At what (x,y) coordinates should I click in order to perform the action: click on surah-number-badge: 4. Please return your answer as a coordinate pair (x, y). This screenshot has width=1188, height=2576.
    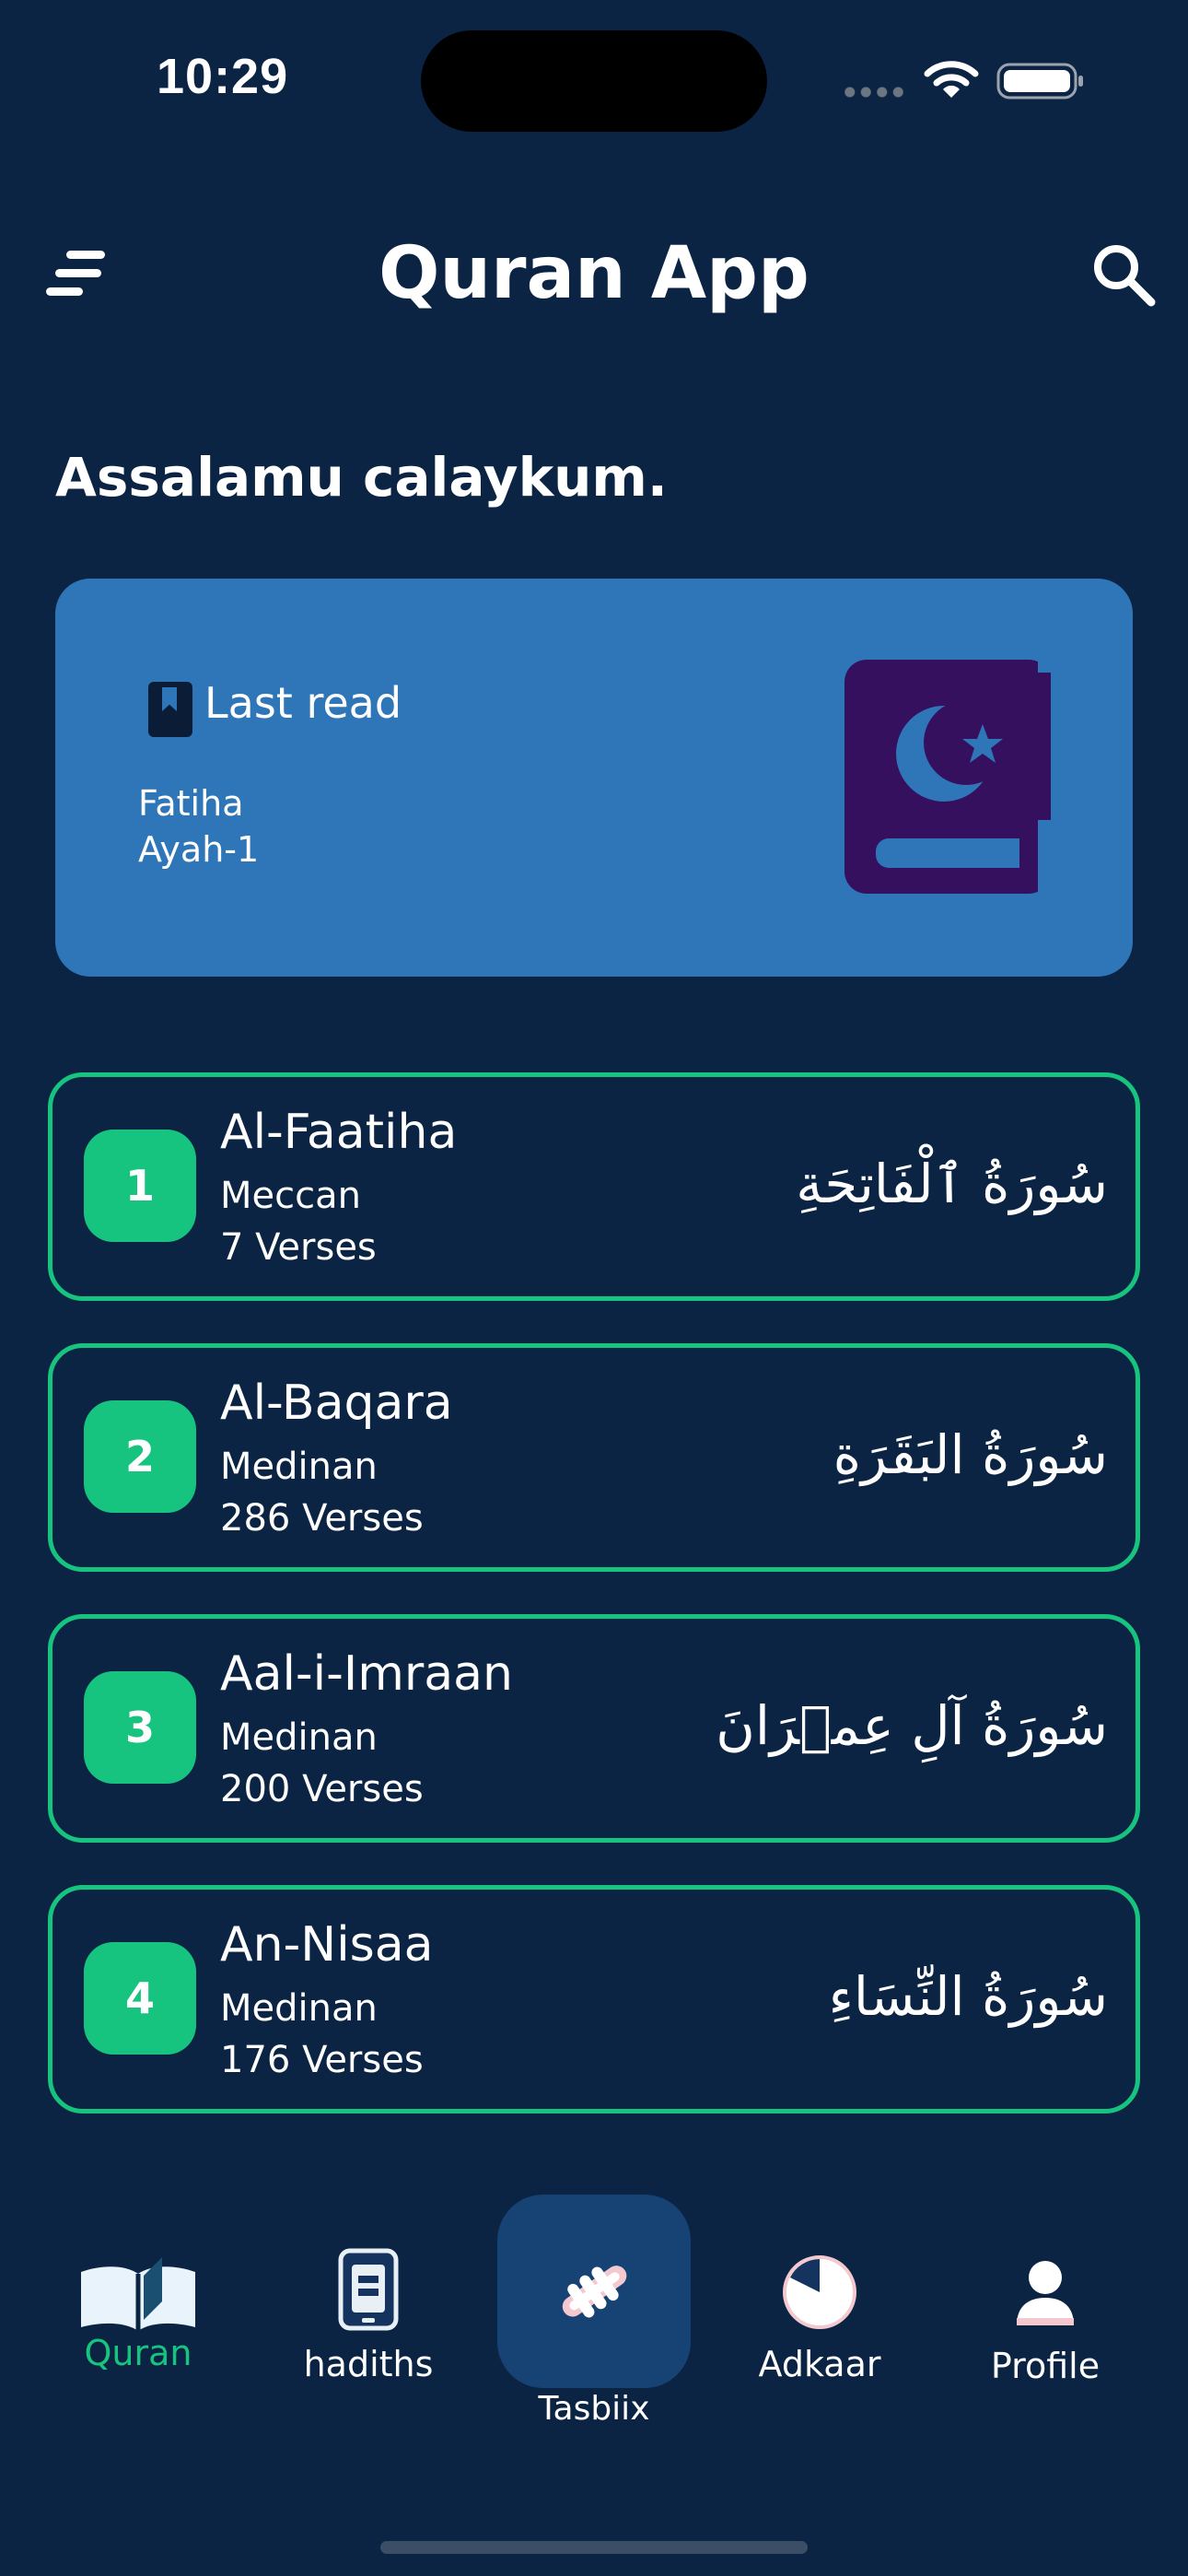
    Looking at the image, I should click on (140, 1999).